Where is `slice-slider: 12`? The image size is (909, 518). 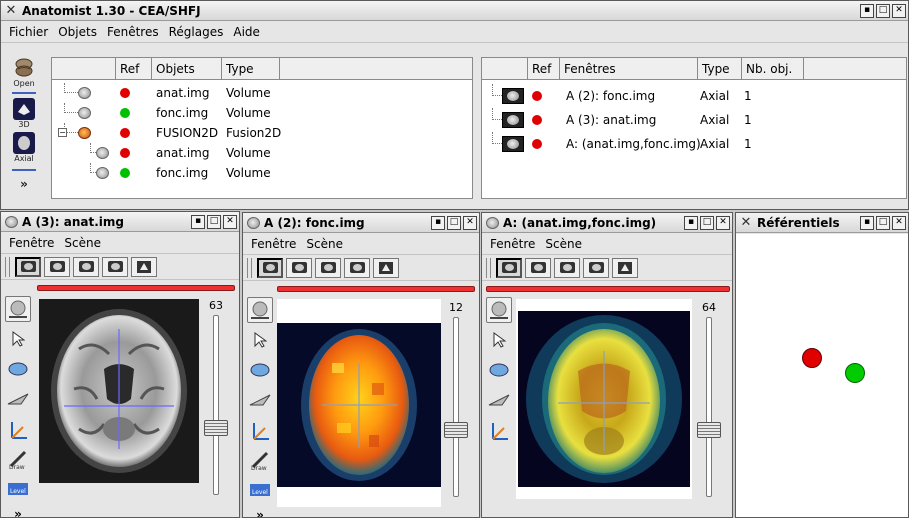
slice-slider: 12 is located at coordinates (456, 401).